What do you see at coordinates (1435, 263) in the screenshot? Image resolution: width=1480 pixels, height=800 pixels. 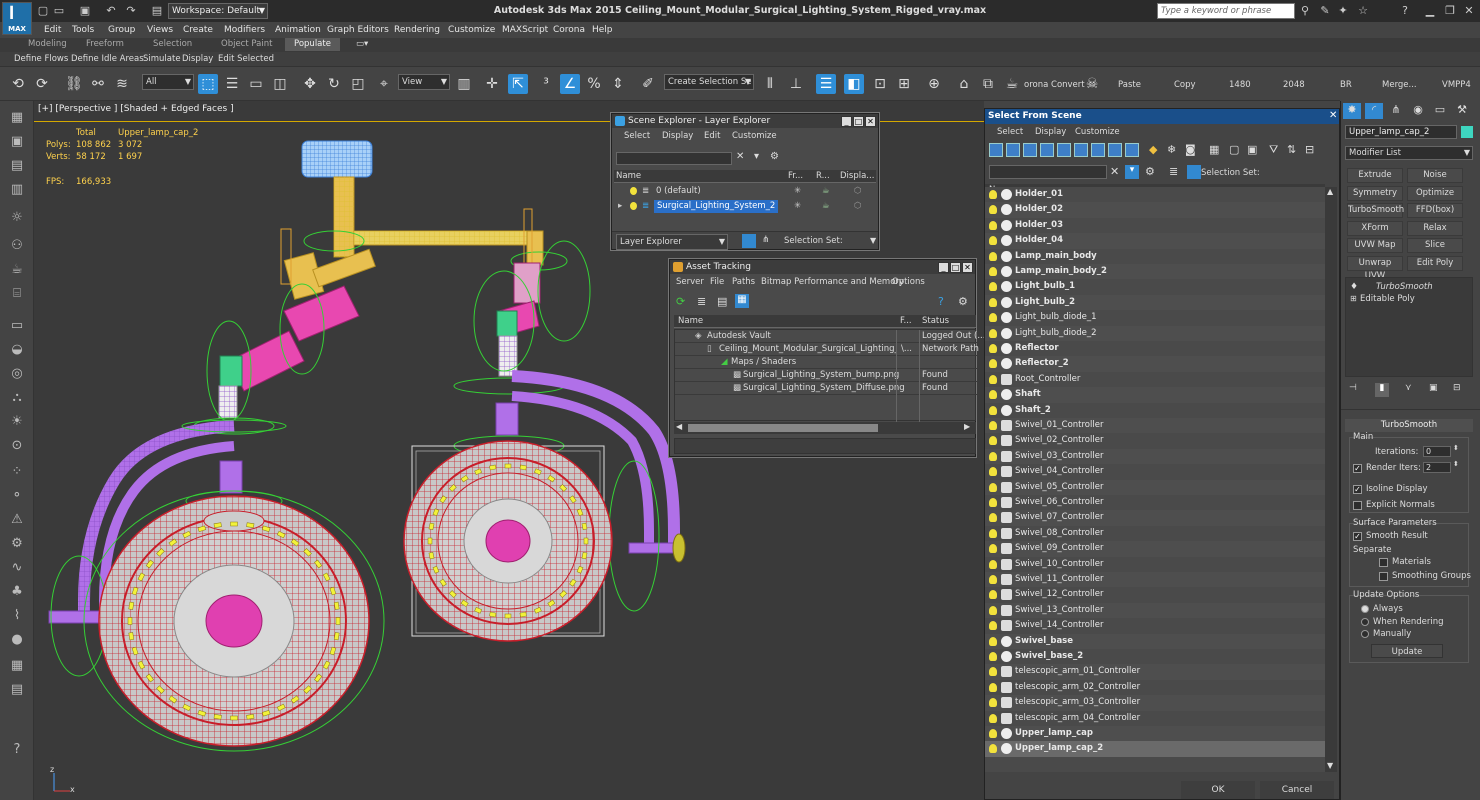 I see `modifier-button: Edit Poly` at bounding box center [1435, 263].